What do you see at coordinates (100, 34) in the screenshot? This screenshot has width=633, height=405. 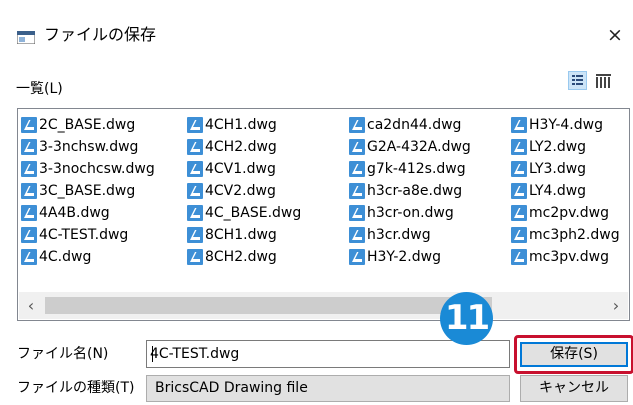 I see `dialog-title: ファイルの保存` at bounding box center [100, 34].